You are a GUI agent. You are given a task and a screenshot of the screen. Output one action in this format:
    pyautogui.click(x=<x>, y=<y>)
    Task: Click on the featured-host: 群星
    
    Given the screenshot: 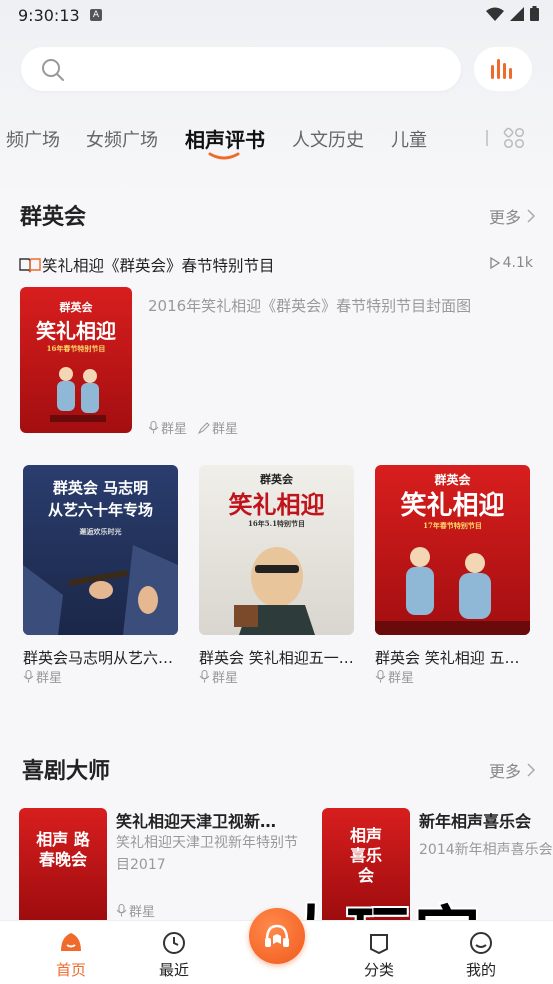 What is the action you would take?
    pyautogui.click(x=167, y=427)
    